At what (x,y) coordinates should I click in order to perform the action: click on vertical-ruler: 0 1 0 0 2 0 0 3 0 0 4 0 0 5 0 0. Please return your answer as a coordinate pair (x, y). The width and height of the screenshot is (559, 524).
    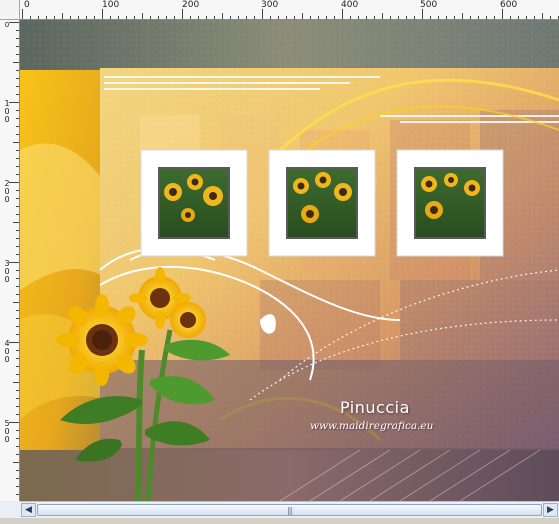
    Looking at the image, I should click on (10, 260).